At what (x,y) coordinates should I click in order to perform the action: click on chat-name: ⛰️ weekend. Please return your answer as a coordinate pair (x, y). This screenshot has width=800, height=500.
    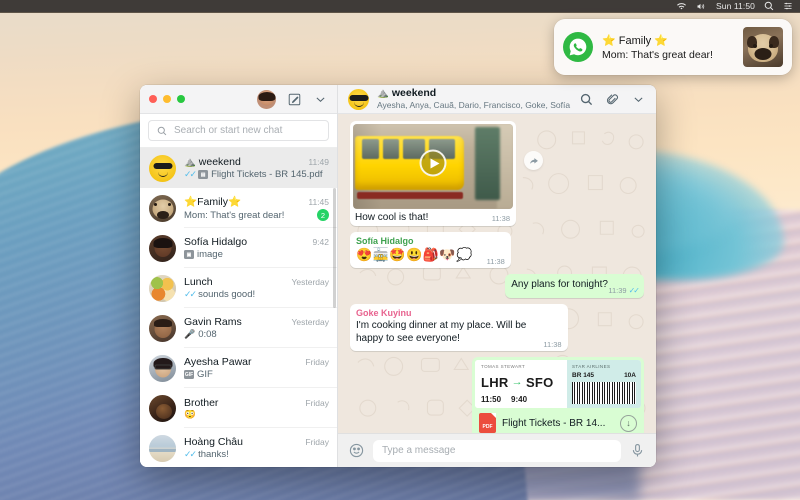
    Looking at the image, I should click on (212, 162).